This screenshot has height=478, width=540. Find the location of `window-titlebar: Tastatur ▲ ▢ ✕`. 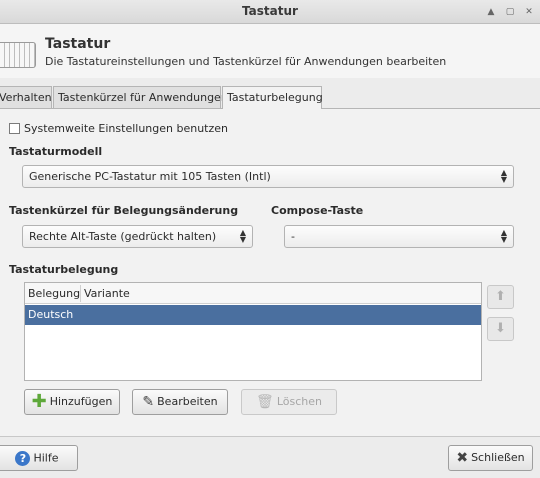

window-titlebar: Tastatur ▲ ▢ ✕ is located at coordinates (270, 12).